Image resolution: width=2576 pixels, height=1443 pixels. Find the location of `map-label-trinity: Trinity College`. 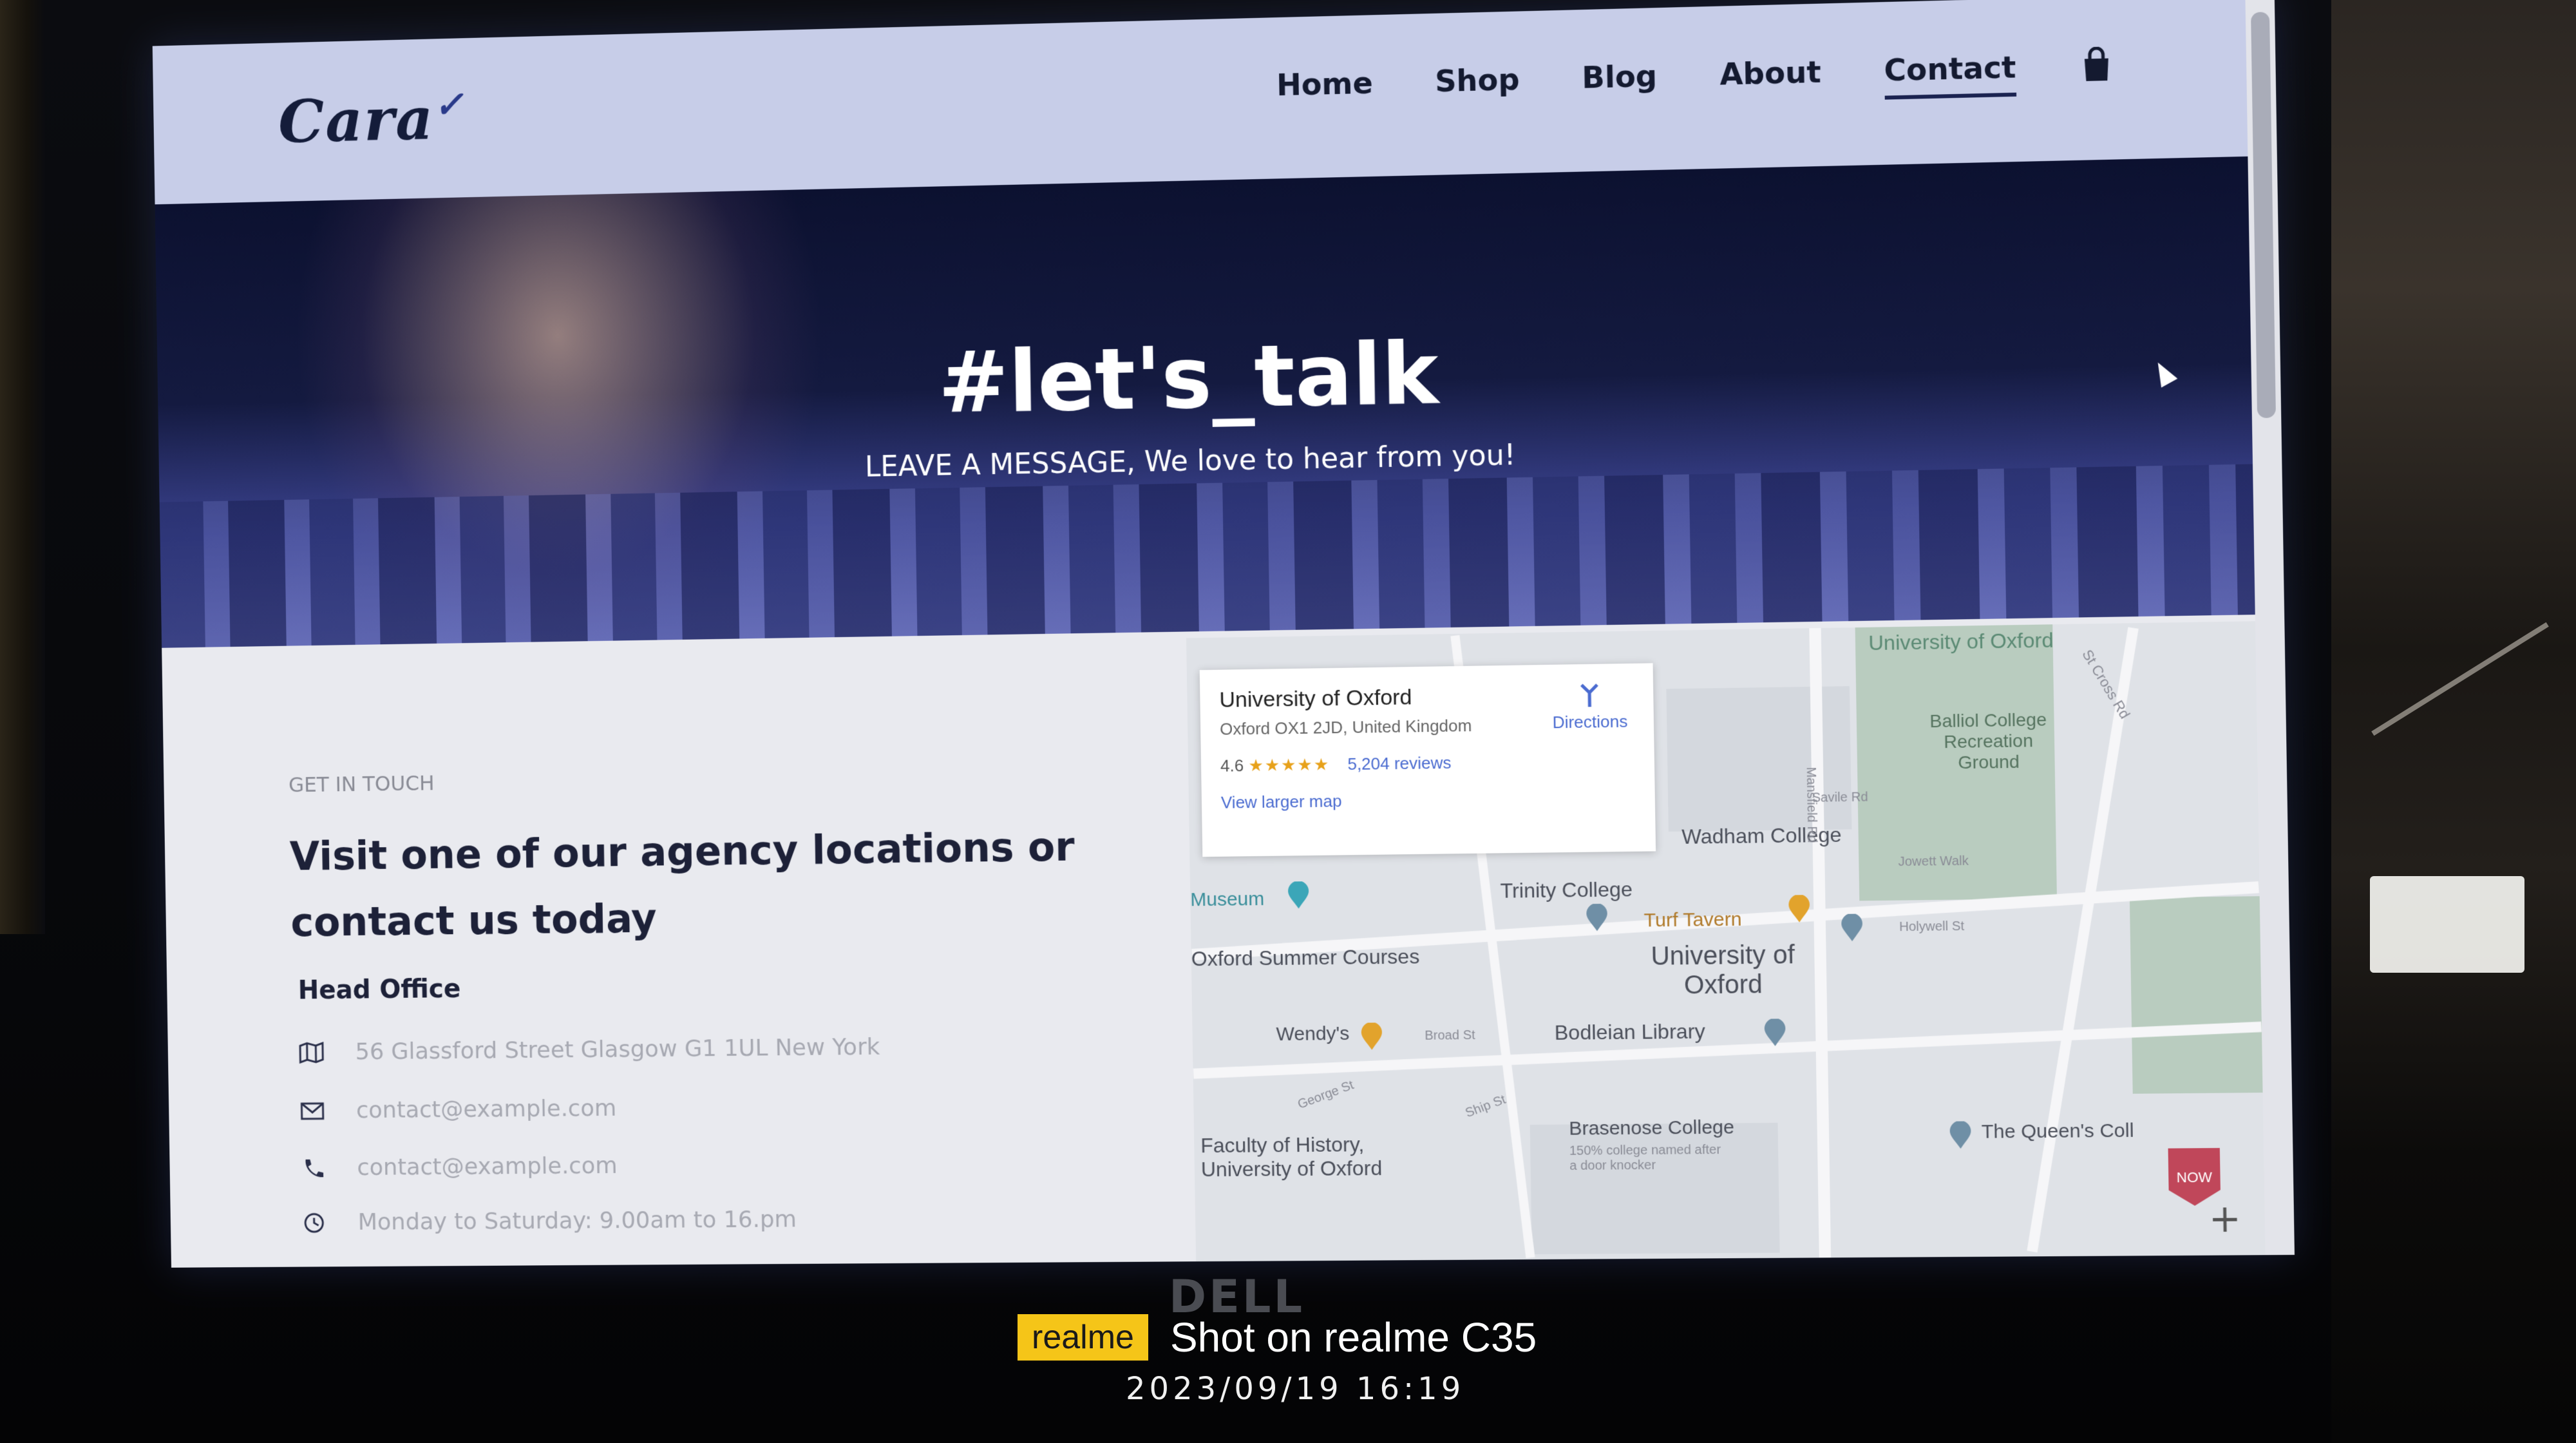

map-label-trinity: Trinity College is located at coordinates (1566, 890).